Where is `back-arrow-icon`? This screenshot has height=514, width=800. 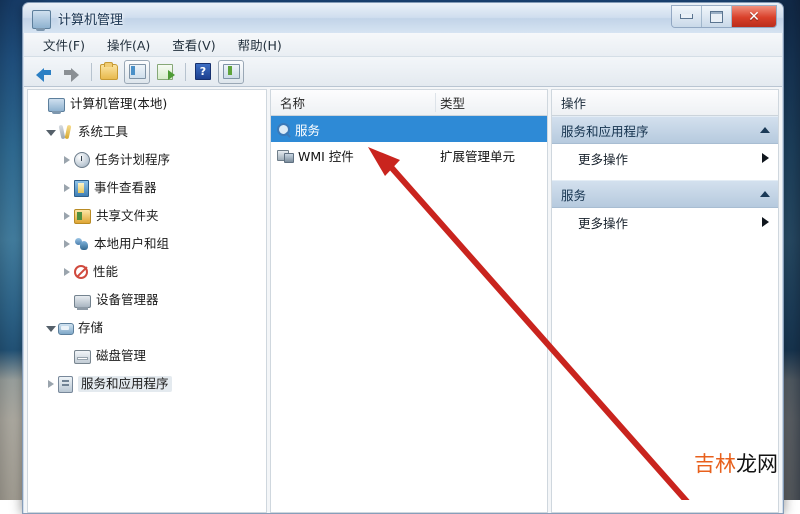
back-arrow-icon is located at coordinates (44, 73).